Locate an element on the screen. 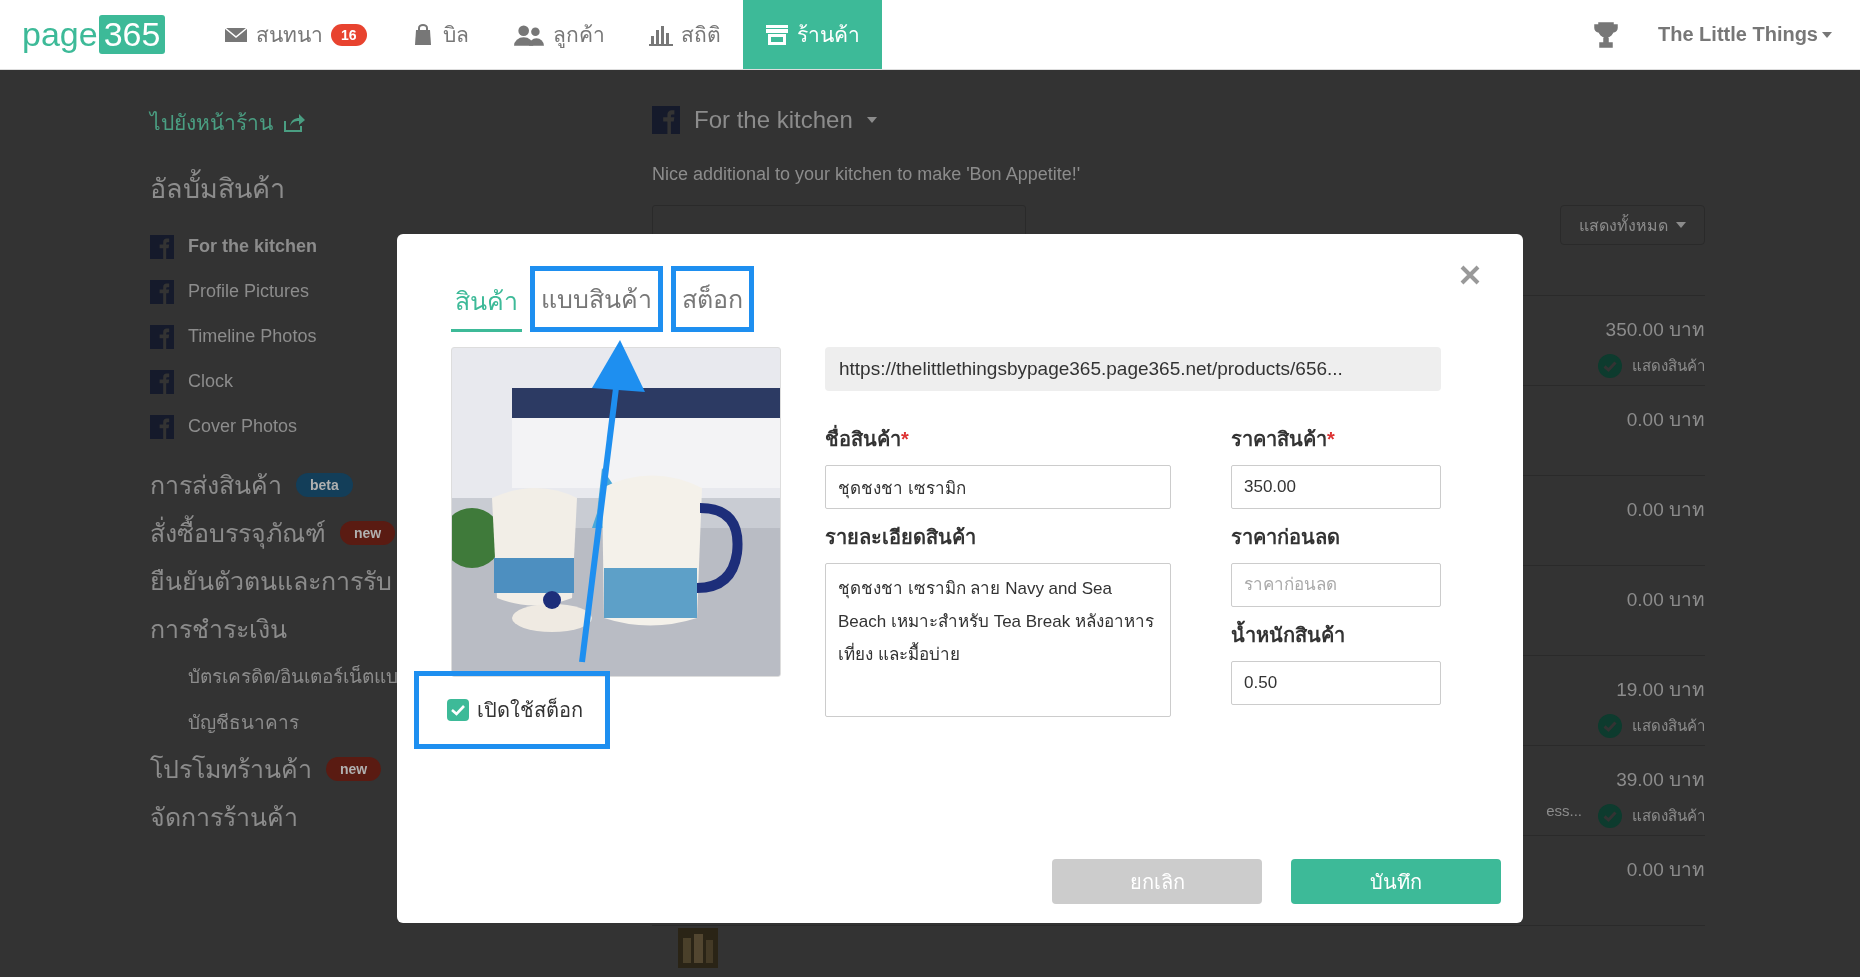 The width and height of the screenshot is (1860, 977). nav-tab: ลูกค้า is located at coordinates (558, 34).